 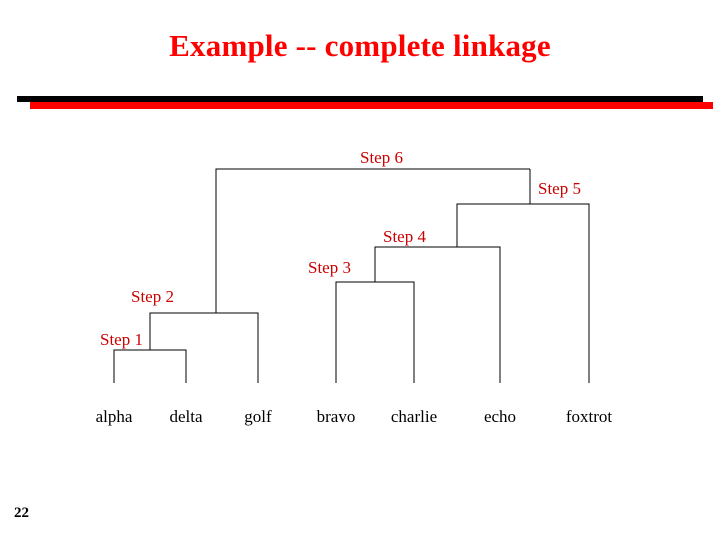 What do you see at coordinates (121, 339) in the screenshot?
I see `step-label-1: Step 1` at bounding box center [121, 339].